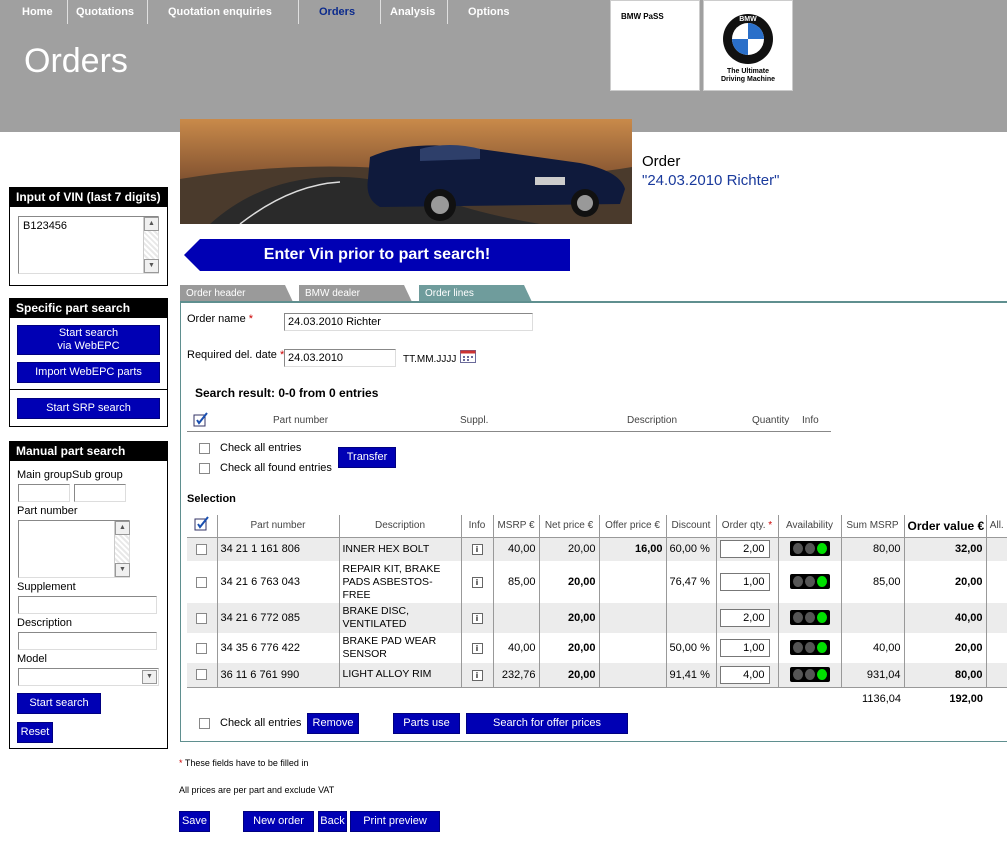  Describe the element at coordinates (87, 605) in the screenshot. I see `supplement-input` at that location.